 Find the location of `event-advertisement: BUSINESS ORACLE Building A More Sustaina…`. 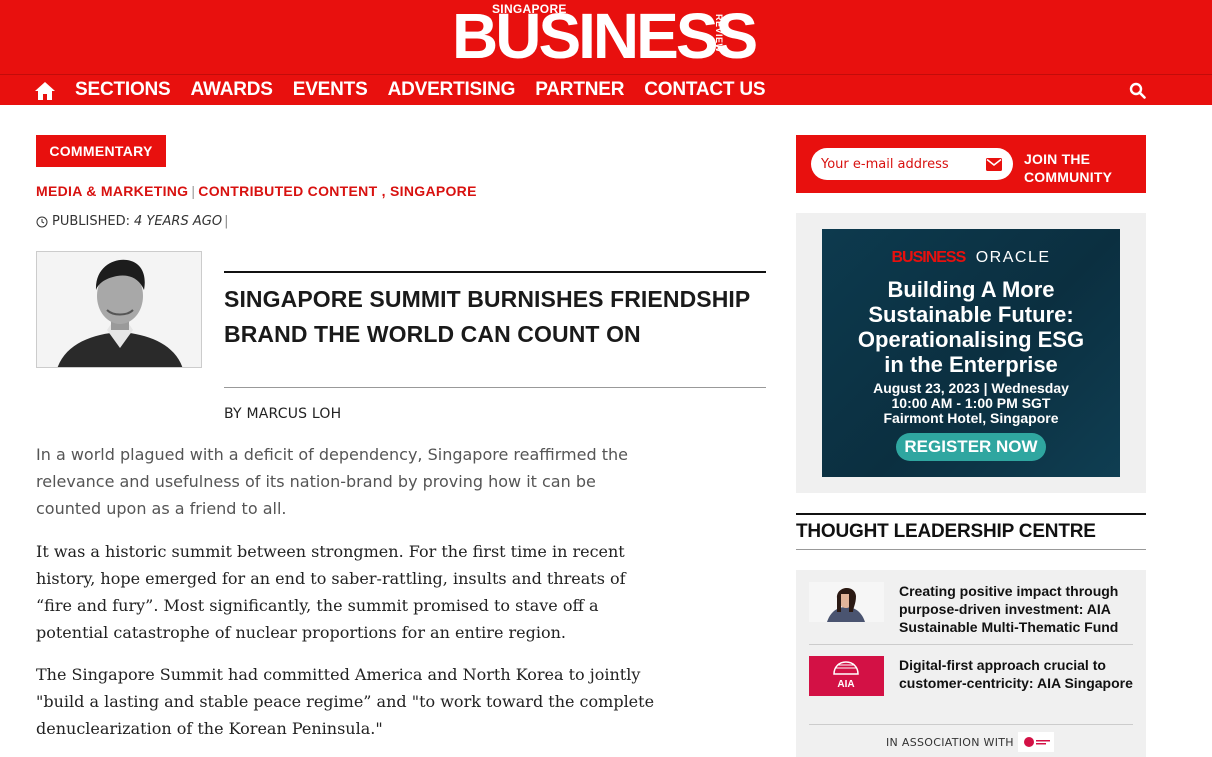

event-advertisement: BUSINESS ORACLE Building A More Sustaina… is located at coordinates (971, 353).